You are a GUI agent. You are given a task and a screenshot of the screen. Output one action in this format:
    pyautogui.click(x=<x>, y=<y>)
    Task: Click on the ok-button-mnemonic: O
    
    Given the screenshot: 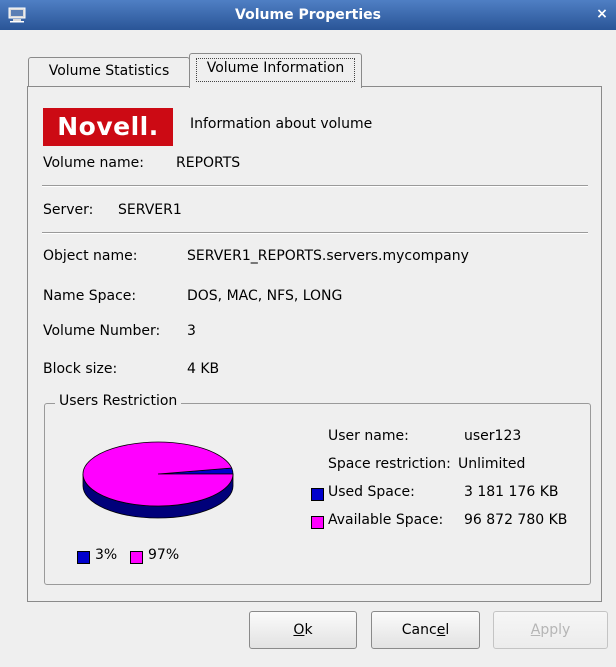 What is the action you would take?
    pyautogui.click(x=299, y=630)
    